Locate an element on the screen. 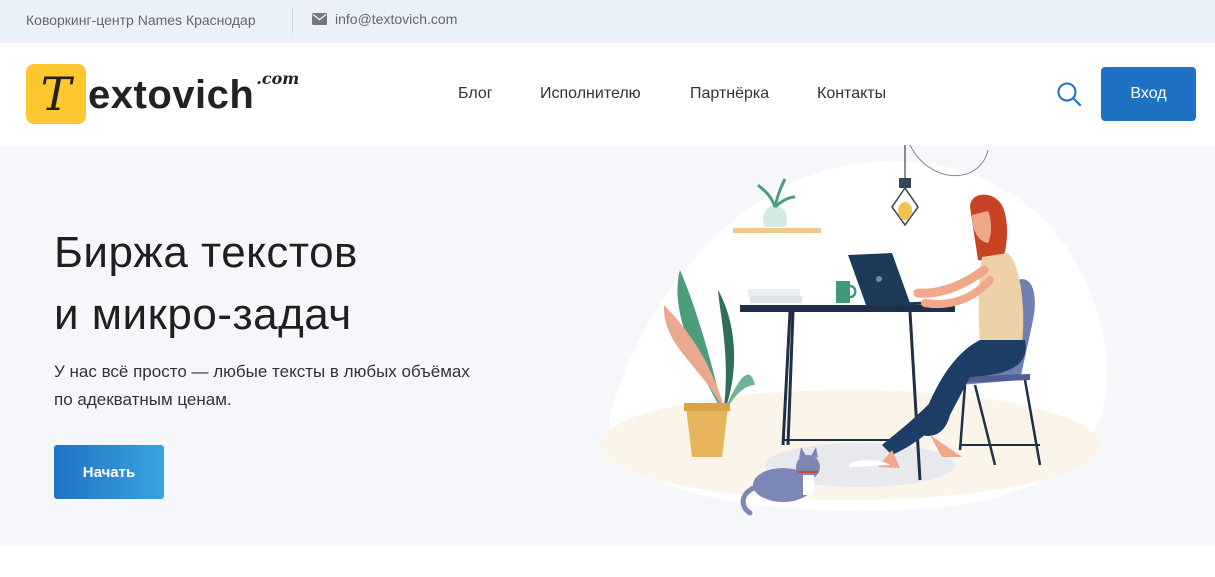 The image size is (1215, 577). hero-subtitle-line2: по адекватным ценам. is located at coordinates (143, 399).